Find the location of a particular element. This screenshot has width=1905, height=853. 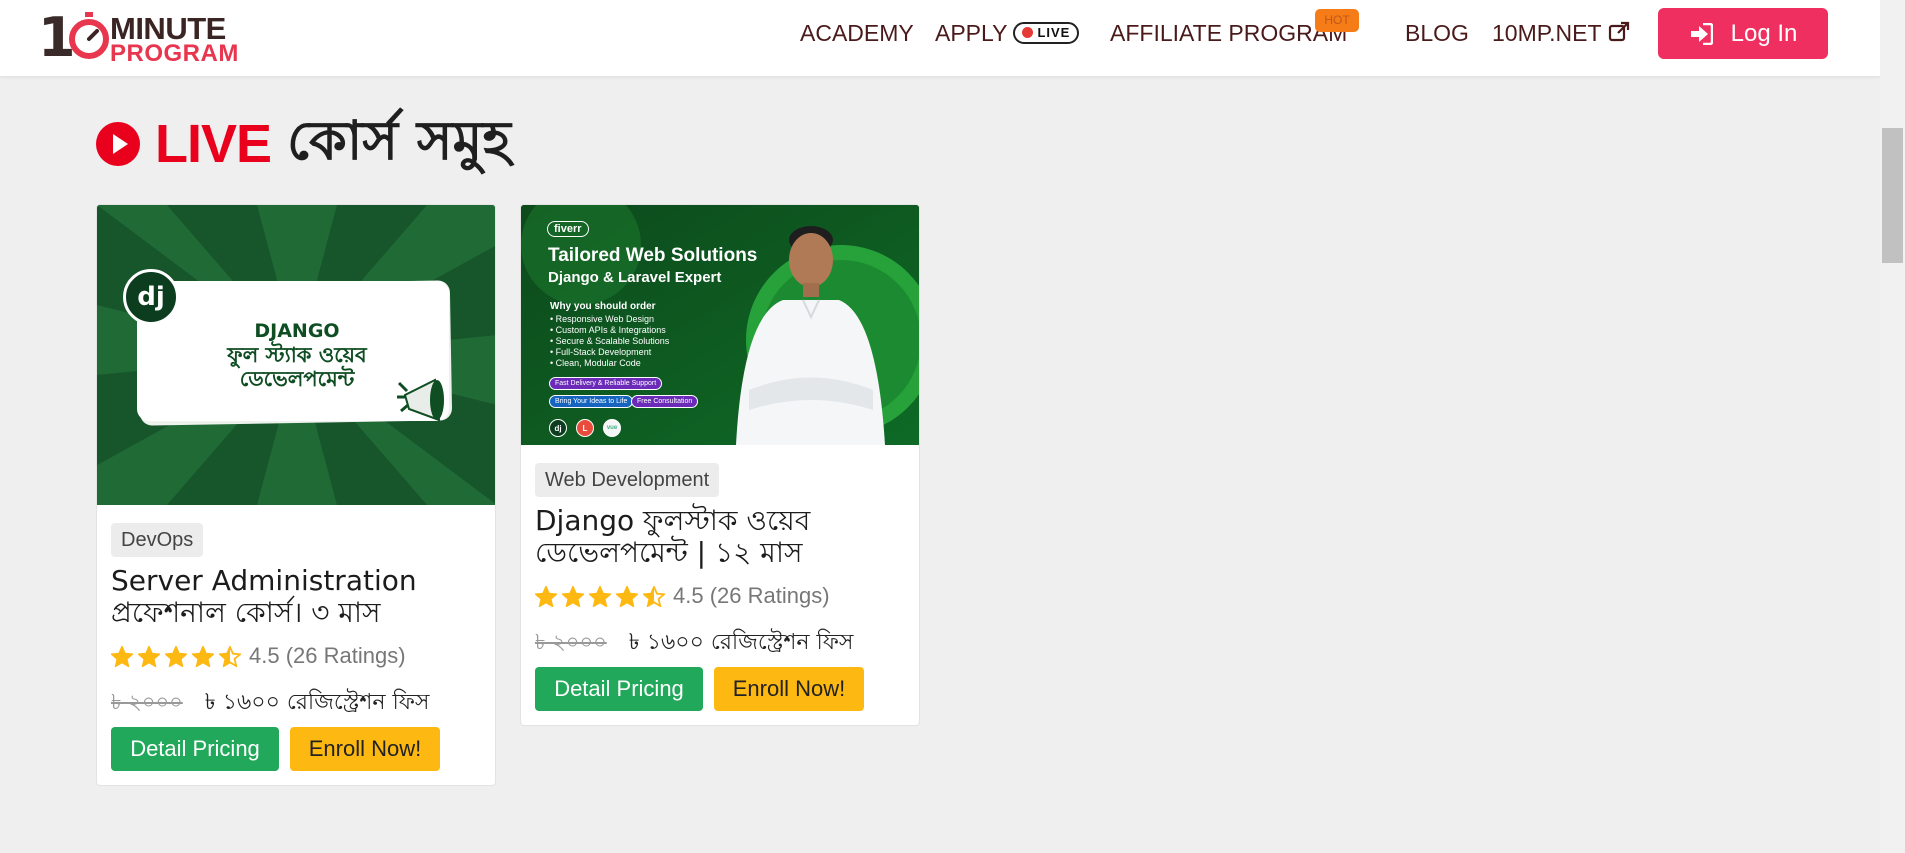

megaphone-icon is located at coordinates (420, 400).